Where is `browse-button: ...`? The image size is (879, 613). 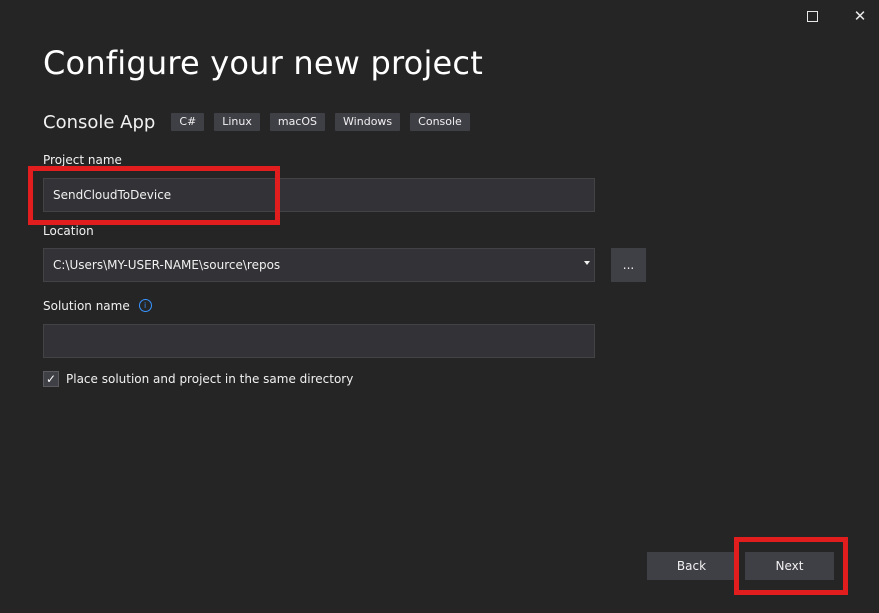
browse-button: ... is located at coordinates (628, 265).